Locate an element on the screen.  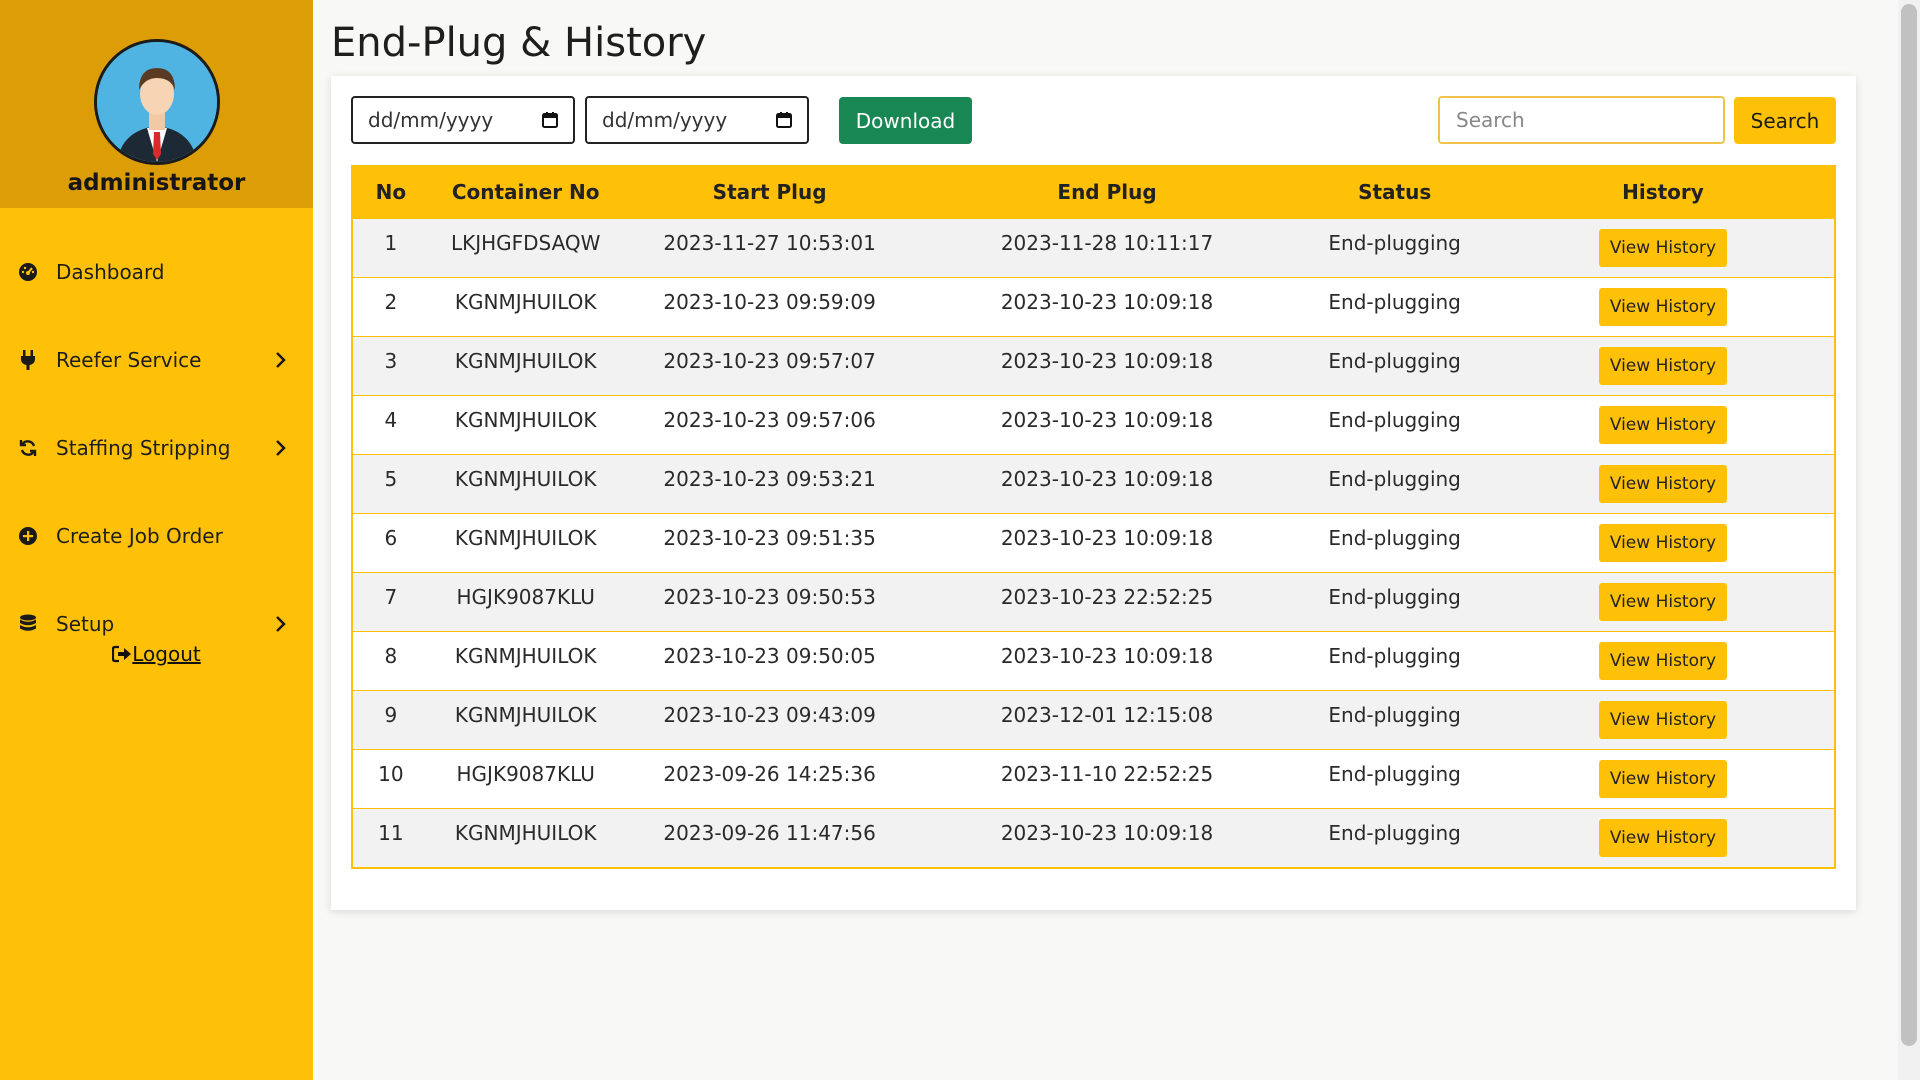
cell-no: 3 is located at coordinates (391, 360).